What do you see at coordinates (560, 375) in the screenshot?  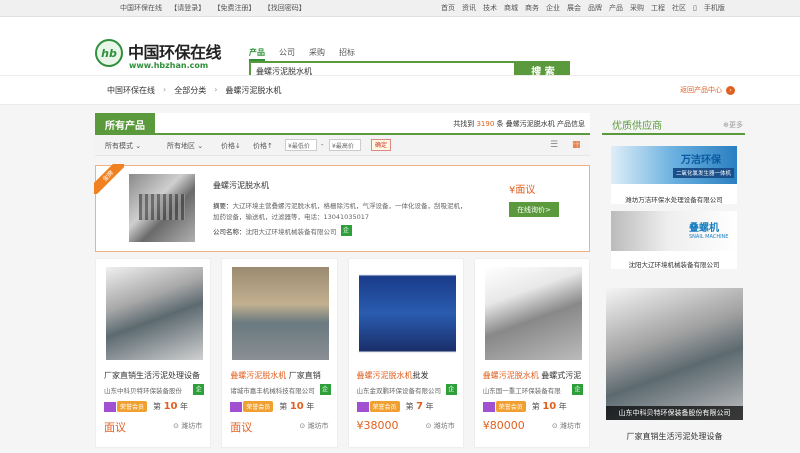 I see `title-rest: 叠螺式污泥` at bounding box center [560, 375].